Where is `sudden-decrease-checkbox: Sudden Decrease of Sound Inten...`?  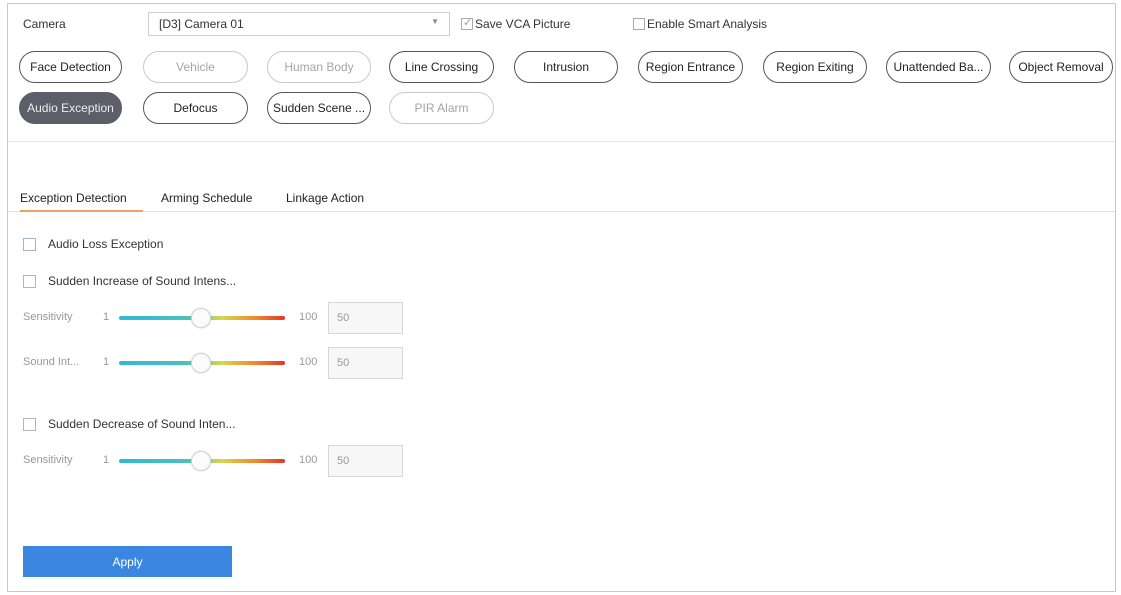
sudden-decrease-checkbox: Sudden Decrease of Sound Inten... is located at coordinates (129, 424).